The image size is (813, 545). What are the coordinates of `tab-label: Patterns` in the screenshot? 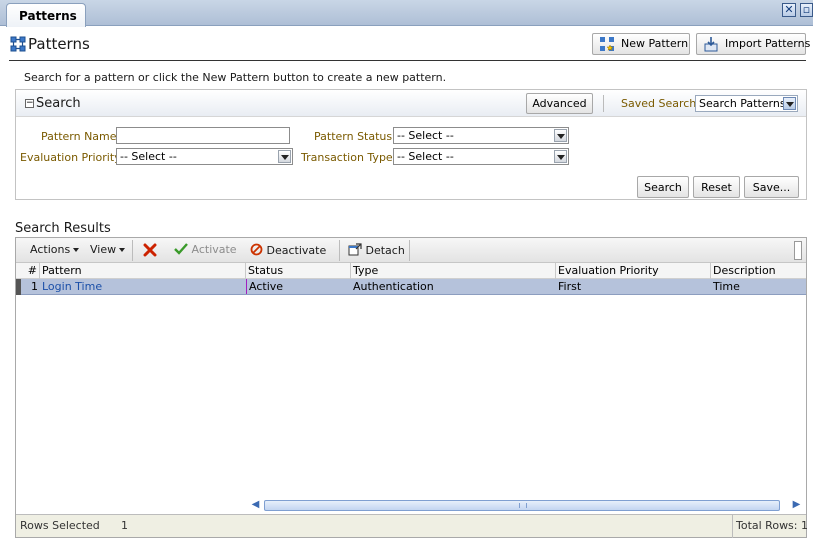 It's located at (48, 16).